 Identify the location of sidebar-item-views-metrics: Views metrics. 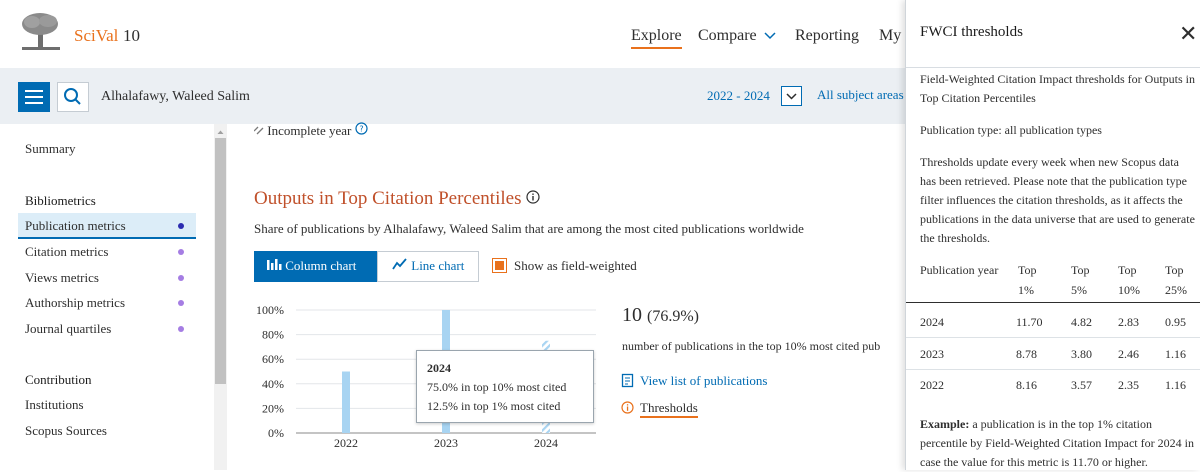
(62, 278).